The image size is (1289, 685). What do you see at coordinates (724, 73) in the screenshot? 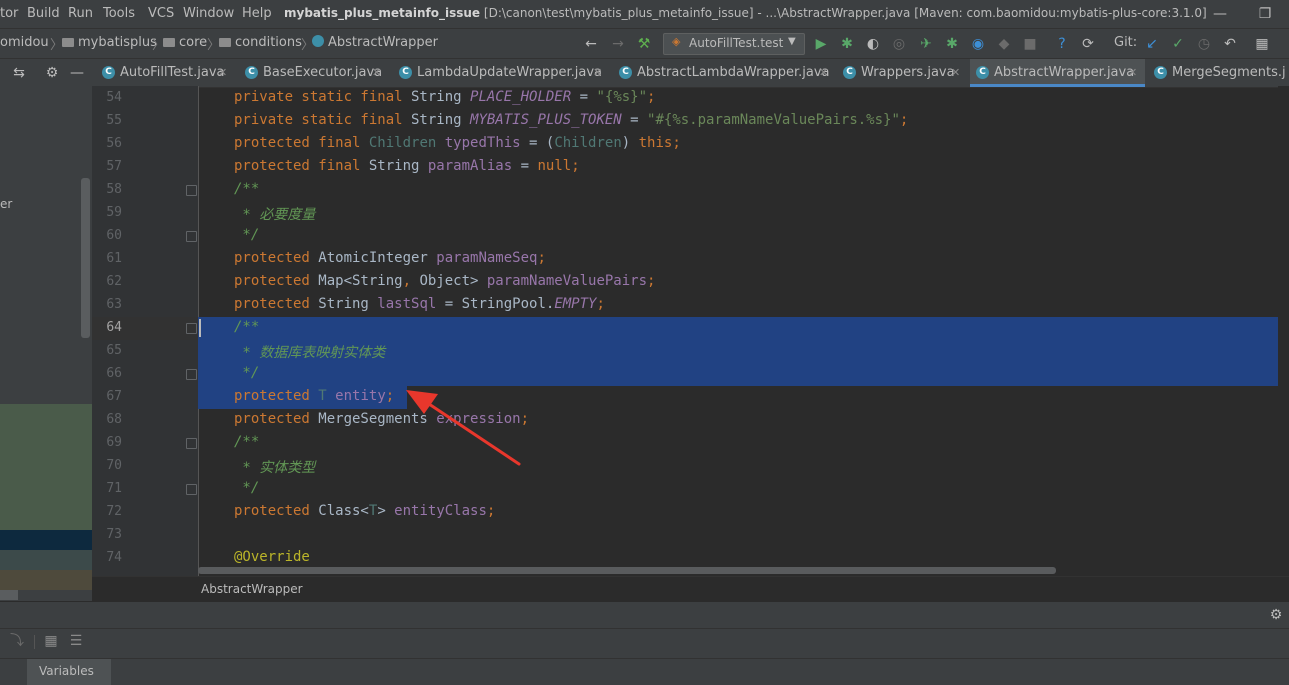
I see `tab-abstractlambdawrapper: C AbstractLambdaWrapper.java ✕` at bounding box center [724, 73].